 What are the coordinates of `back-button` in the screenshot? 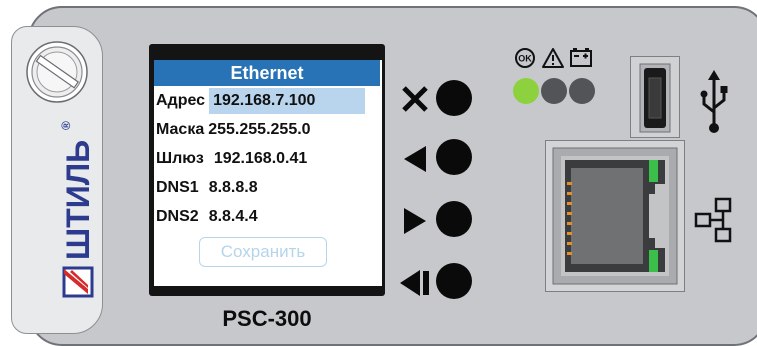 It's located at (437, 283).